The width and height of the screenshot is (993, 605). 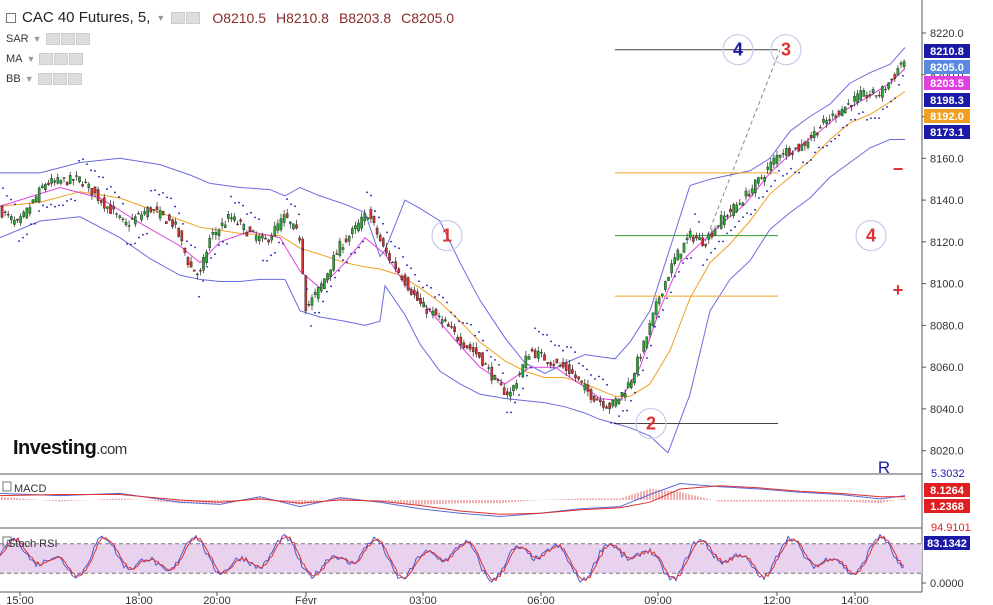 What do you see at coordinates (951, 528) in the screenshot?
I see `stoch-partial-value: 94.9101` at bounding box center [951, 528].